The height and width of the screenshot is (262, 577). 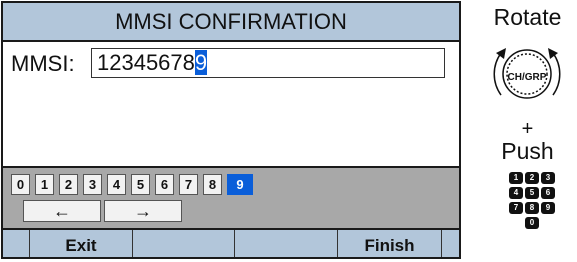 What do you see at coordinates (548, 178) in the screenshot?
I see `mini-key-3: 3` at bounding box center [548, 178].